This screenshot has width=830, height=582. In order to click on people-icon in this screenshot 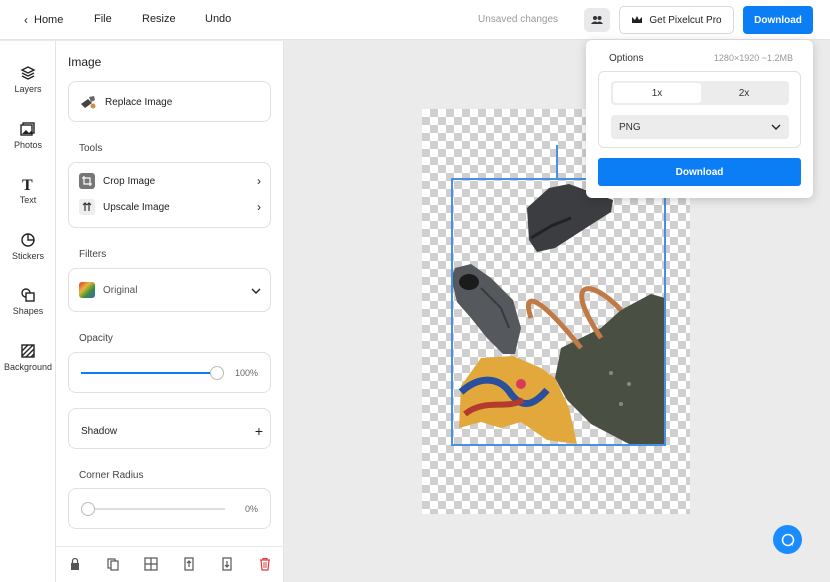, I will do `click(597, 20)`.